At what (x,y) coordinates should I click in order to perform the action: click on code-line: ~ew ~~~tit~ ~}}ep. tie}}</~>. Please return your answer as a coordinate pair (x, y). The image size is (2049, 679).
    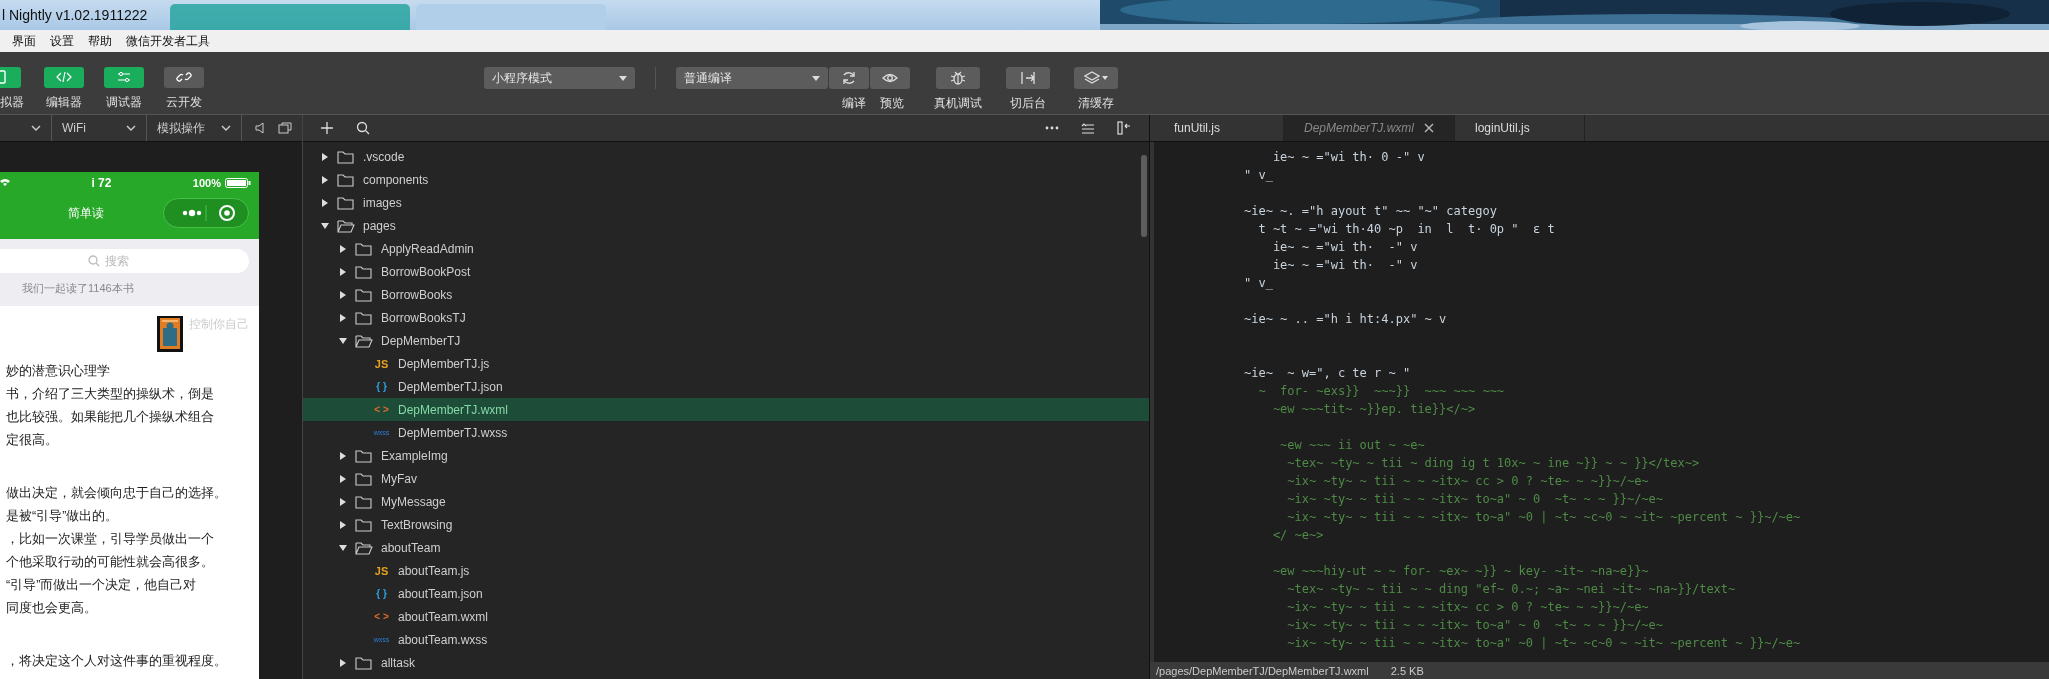
    Looking at the image, I should click on (1373, 409).